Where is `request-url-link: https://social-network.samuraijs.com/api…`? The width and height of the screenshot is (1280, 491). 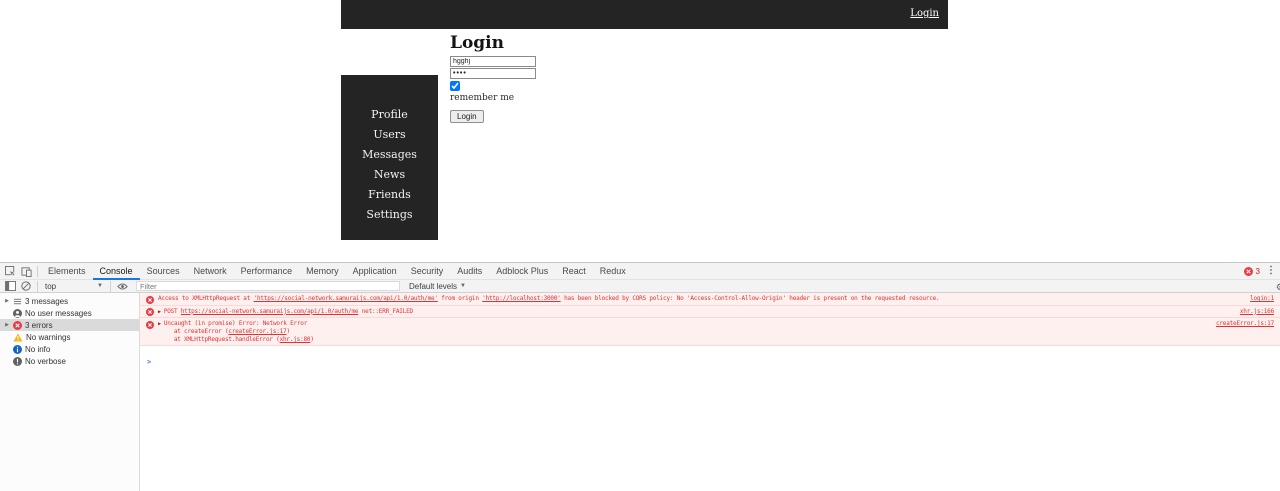
request-url-link: https://social-network.samuraijs.com/api… is located at coordinates (270, 311).